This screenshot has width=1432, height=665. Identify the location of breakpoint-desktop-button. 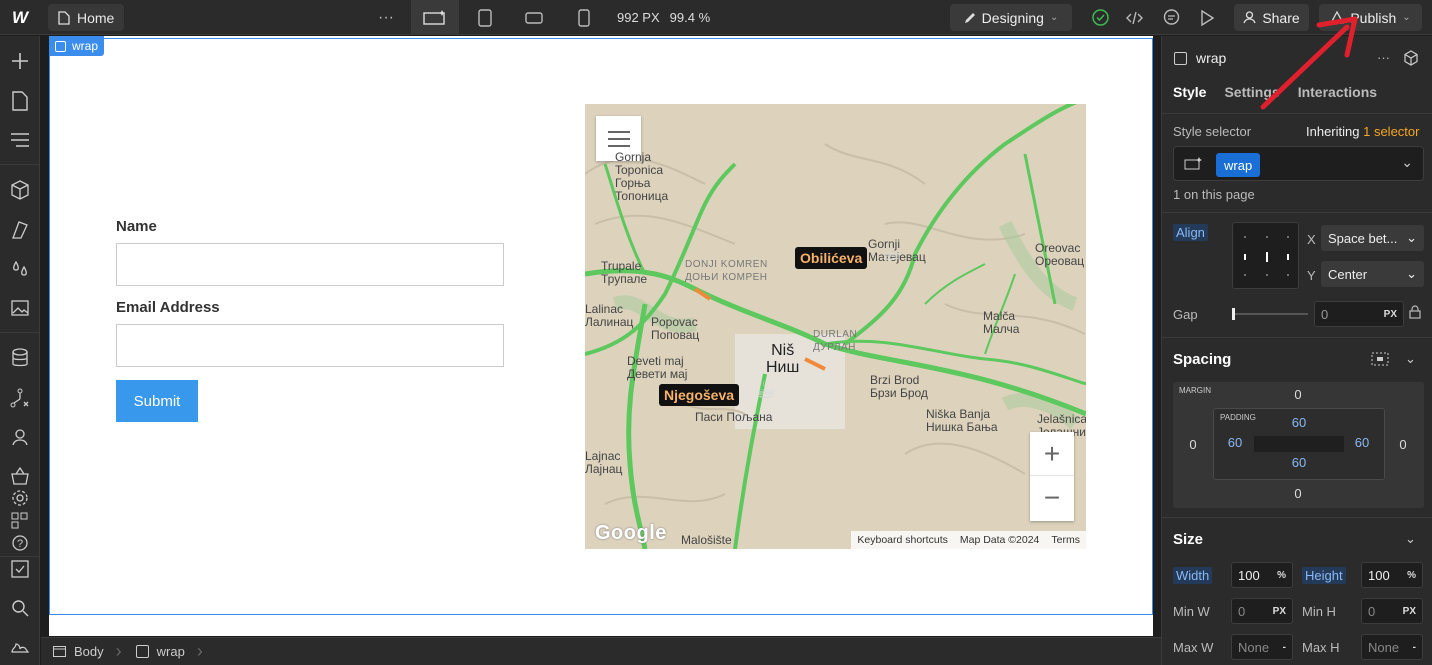
(435, 17).